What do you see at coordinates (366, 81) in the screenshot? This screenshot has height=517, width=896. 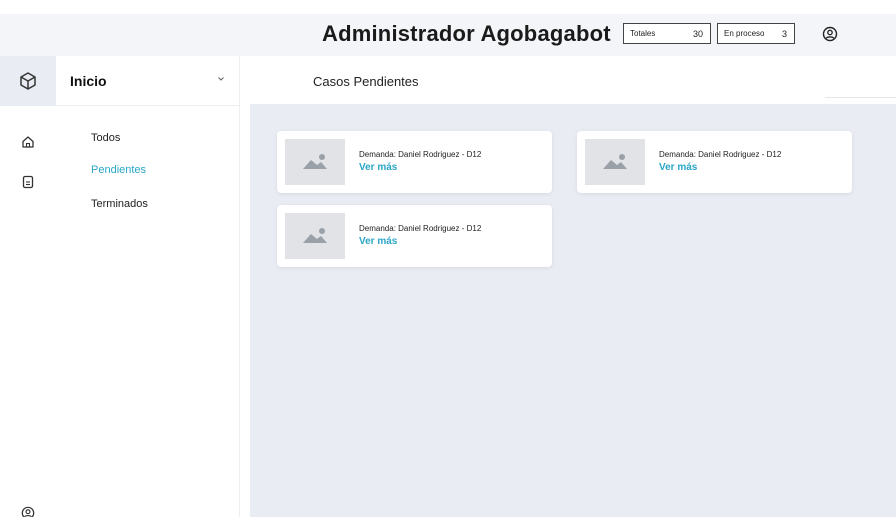 I see `page-title: Casos Pendientes` at bounding box center [366, 81].